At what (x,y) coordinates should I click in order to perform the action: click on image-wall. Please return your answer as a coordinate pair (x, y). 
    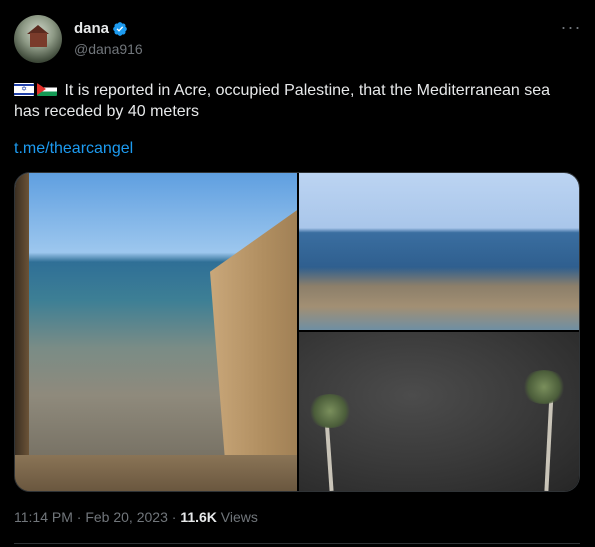
    Looking at the image, I should click on (253, 349).